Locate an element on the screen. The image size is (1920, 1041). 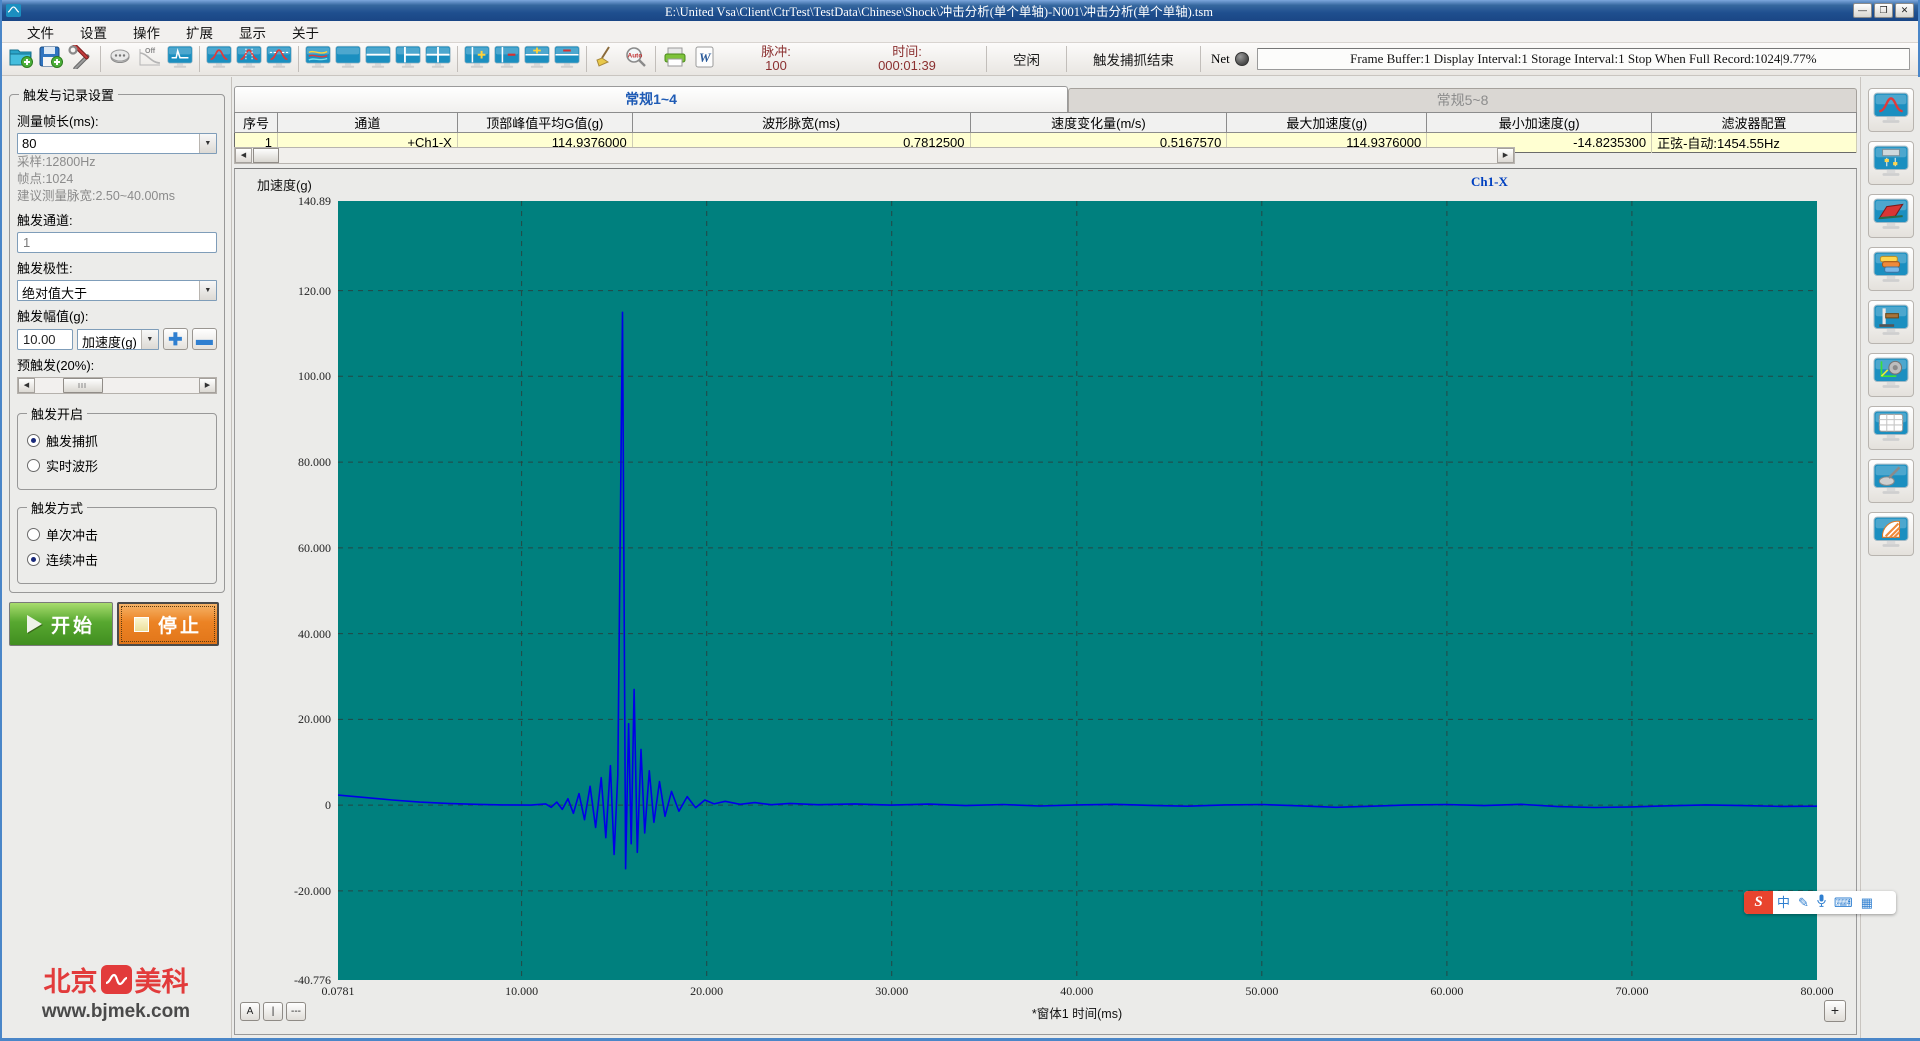
scope-screen-icon is located at coordinates (180, 59).